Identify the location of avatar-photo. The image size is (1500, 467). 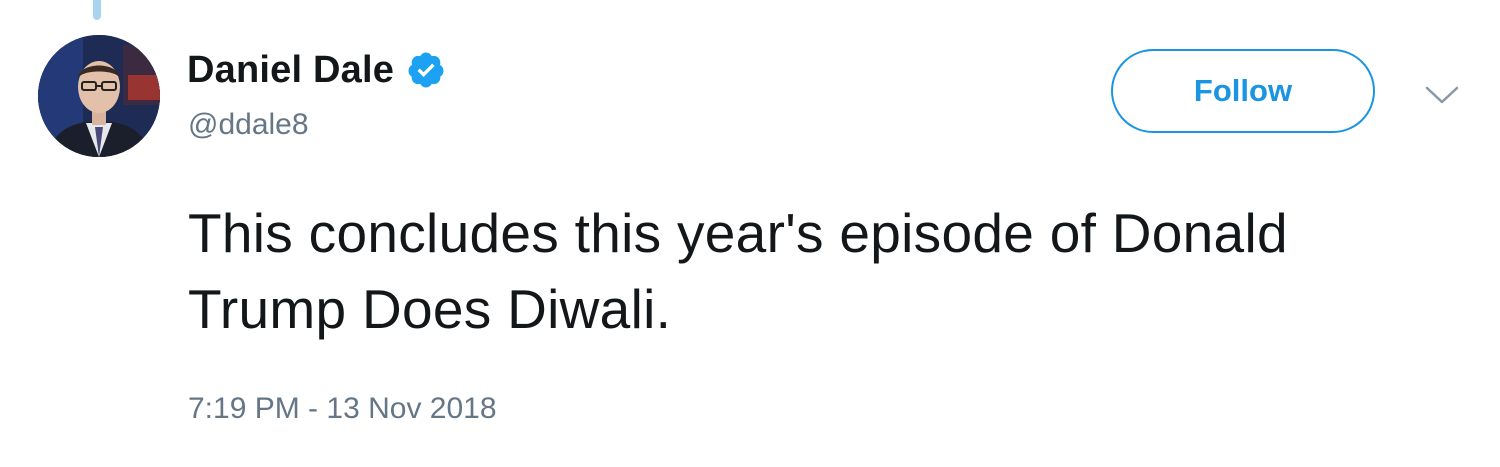
(99, 96).